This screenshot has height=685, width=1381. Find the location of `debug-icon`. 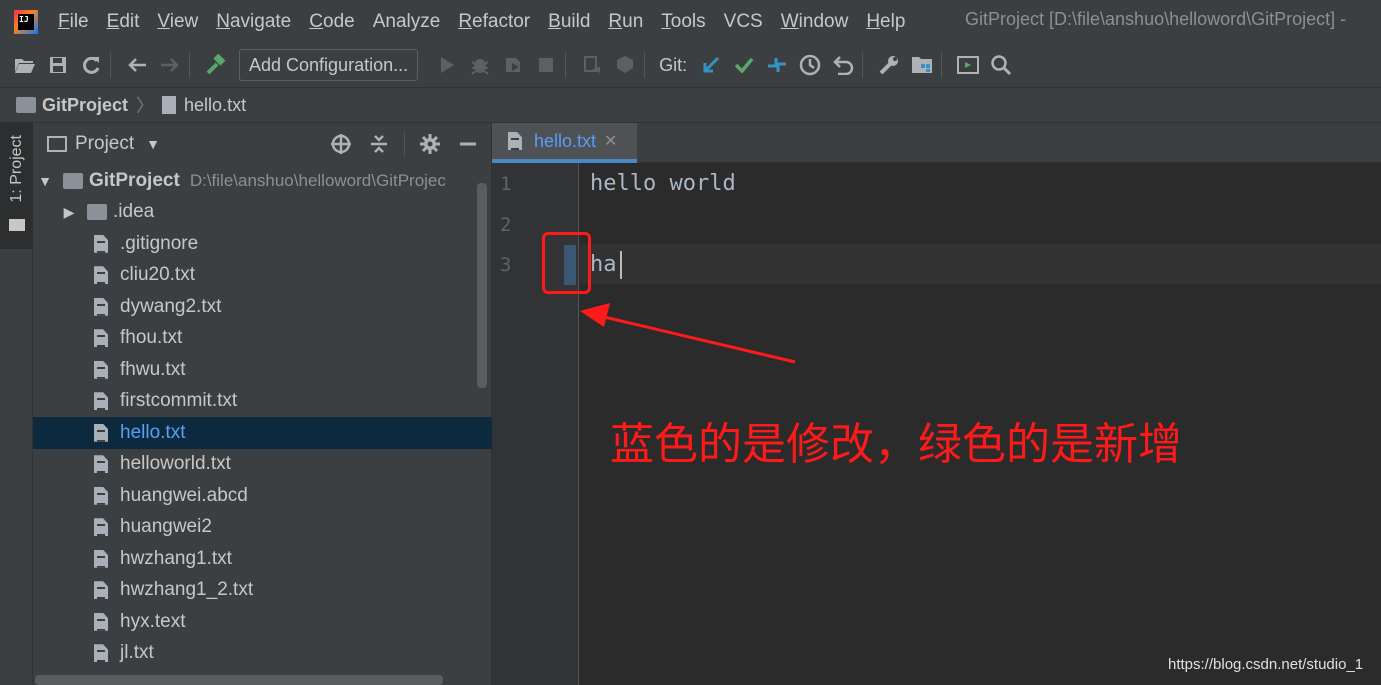

debug-icon is located at coordinates (480, 65).